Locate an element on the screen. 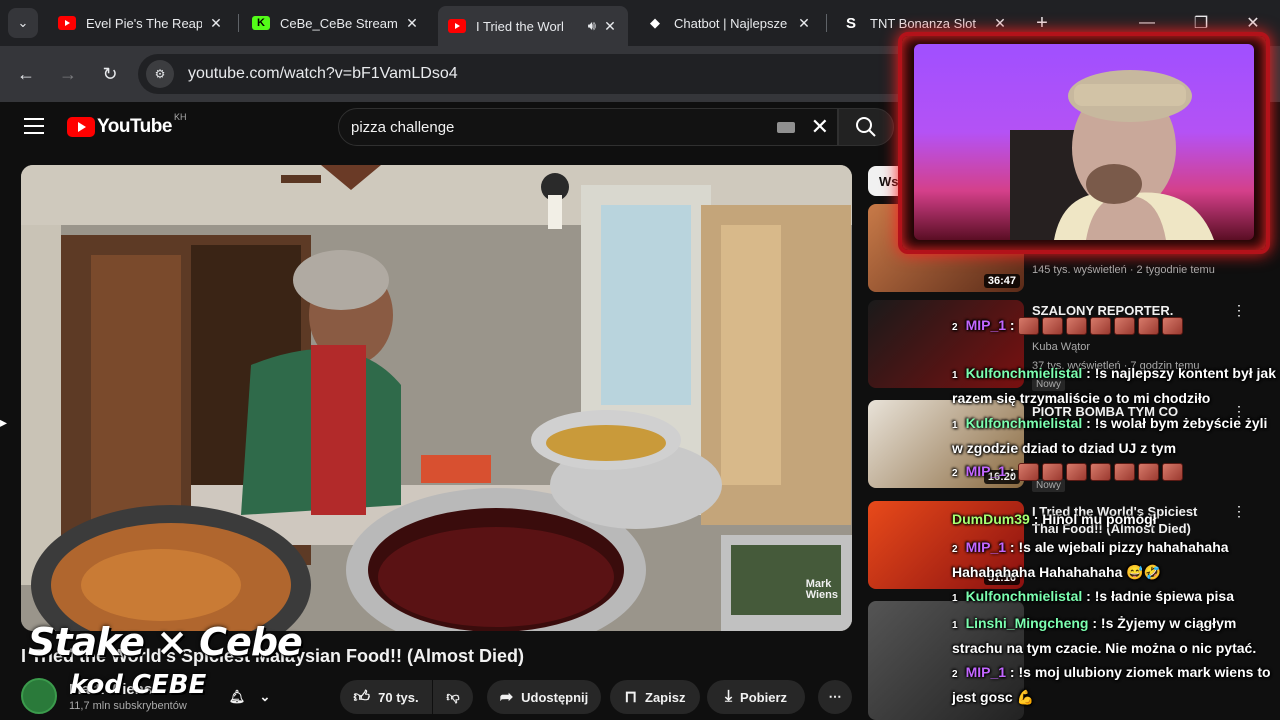 The height and width of the screenshot is (720, 1280). related-video-meta: 145 tys. wyświetleń · 2 tygodnie temu is located at coordinates (1123, 270).